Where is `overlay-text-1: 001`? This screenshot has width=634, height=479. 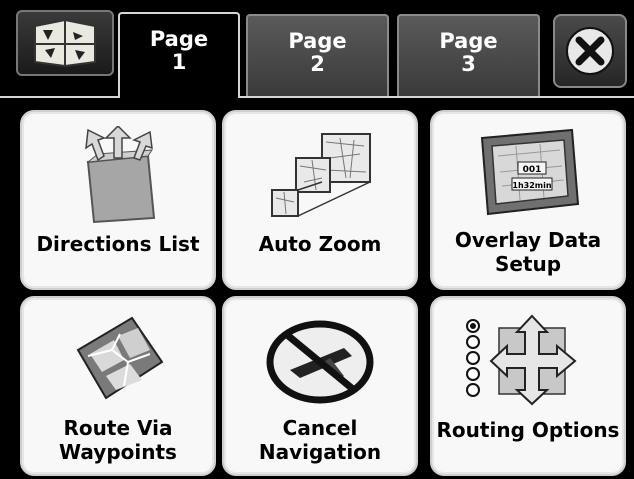 overlay-text-1: 001 is located at coordinates (532, 170).